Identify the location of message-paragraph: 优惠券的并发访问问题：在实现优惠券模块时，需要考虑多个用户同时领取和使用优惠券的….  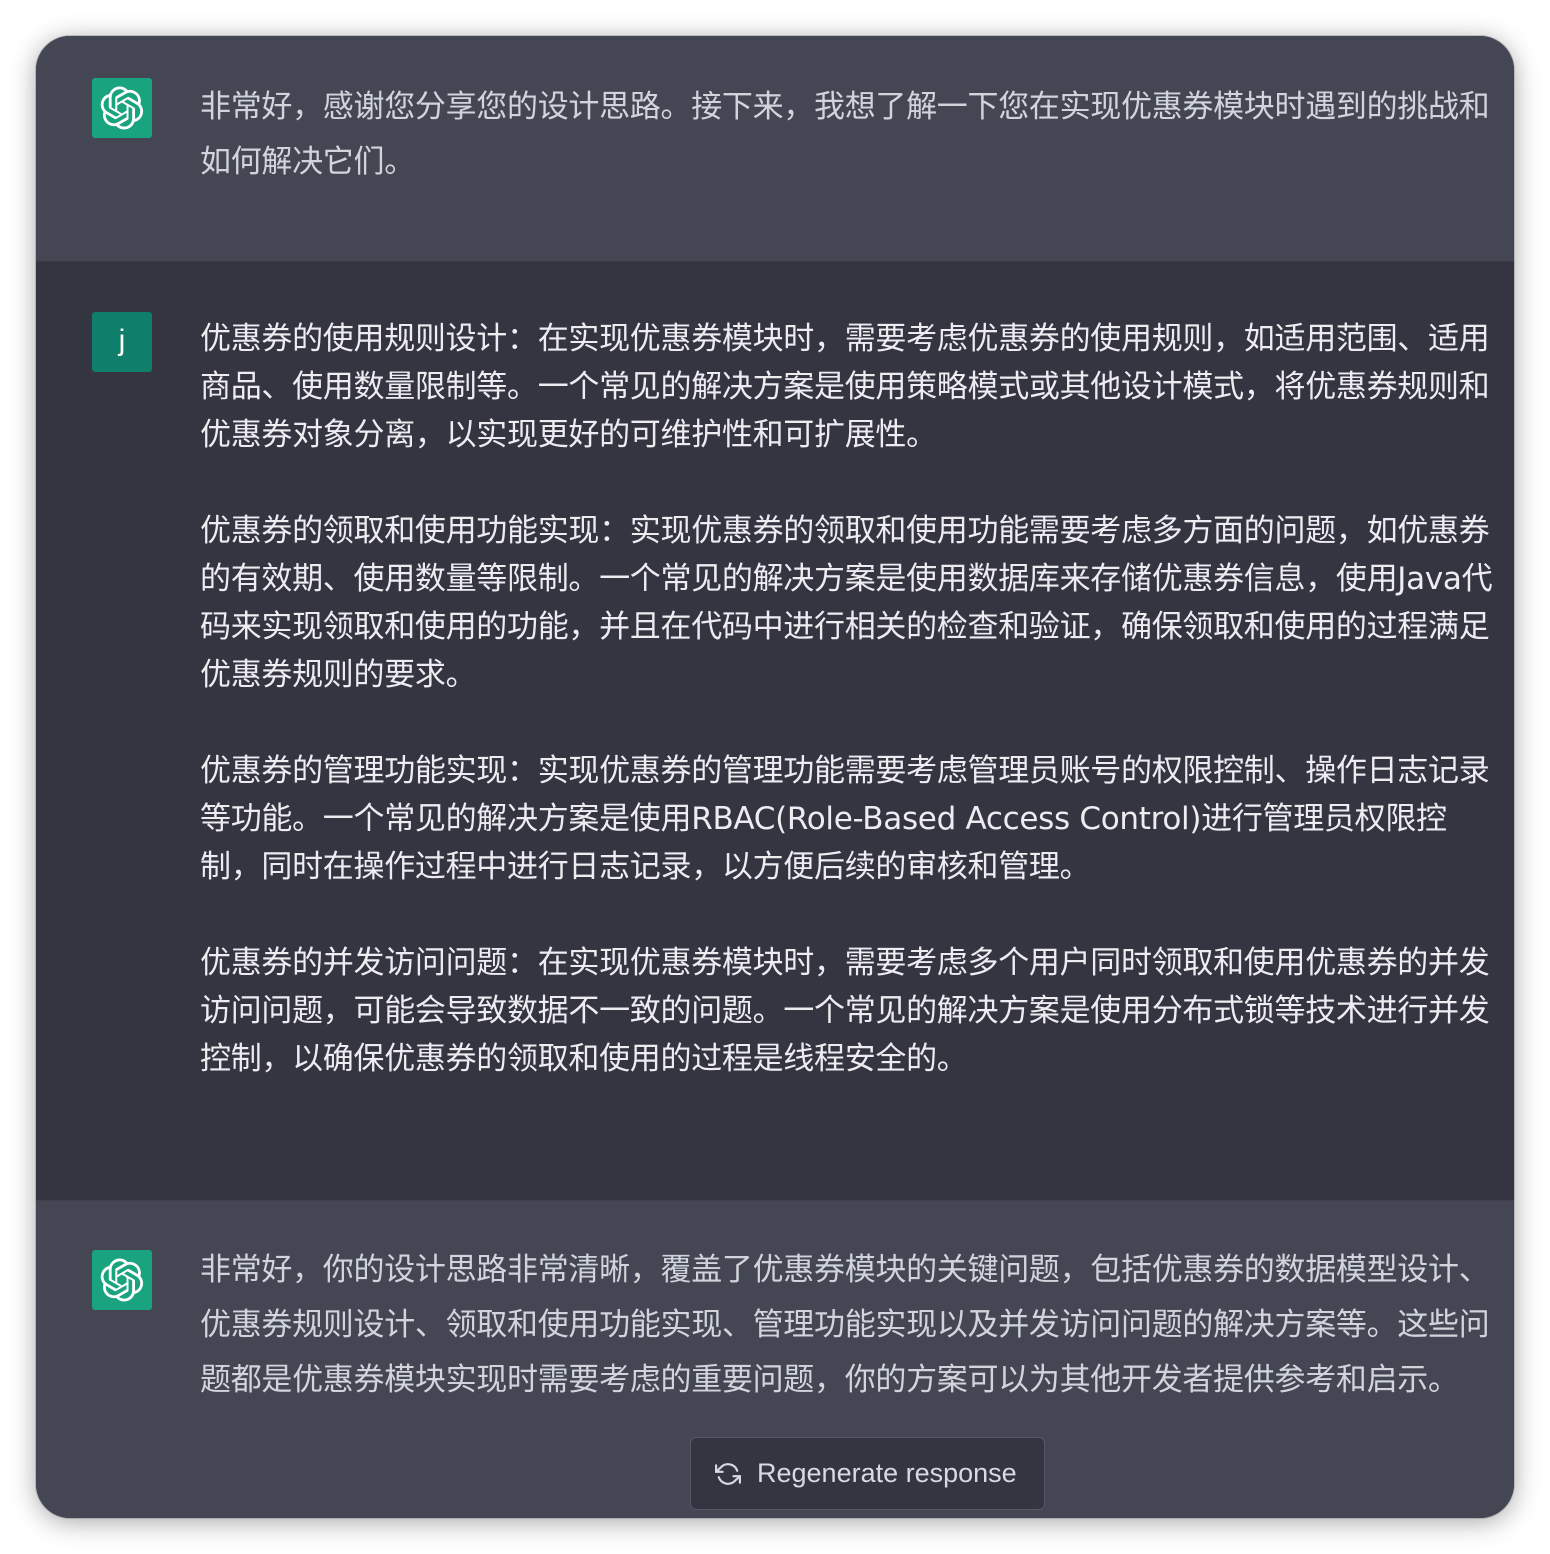
(845, 1011).